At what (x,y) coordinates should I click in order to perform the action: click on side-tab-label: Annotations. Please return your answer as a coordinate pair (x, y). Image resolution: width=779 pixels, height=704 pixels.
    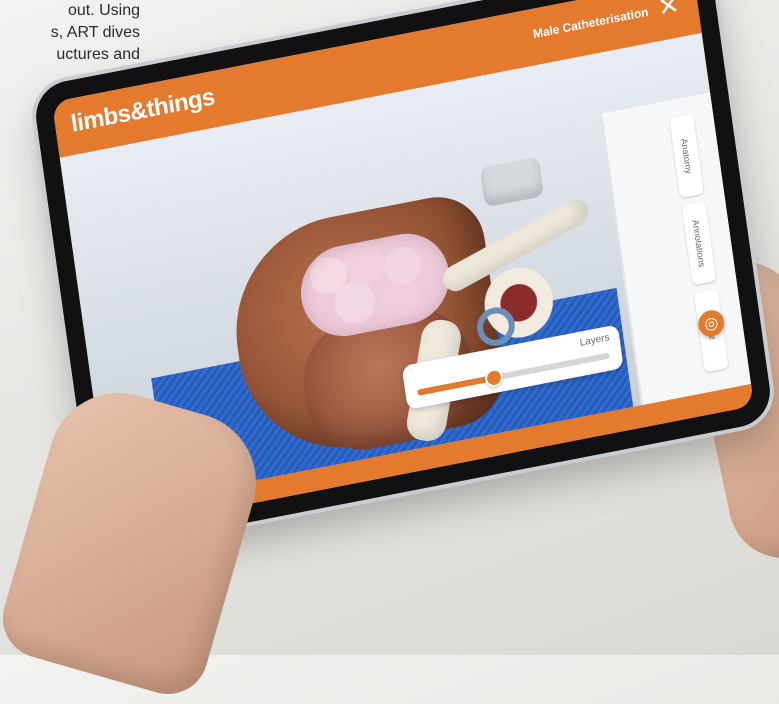
    Looking at the image, I should click on (699, 243).